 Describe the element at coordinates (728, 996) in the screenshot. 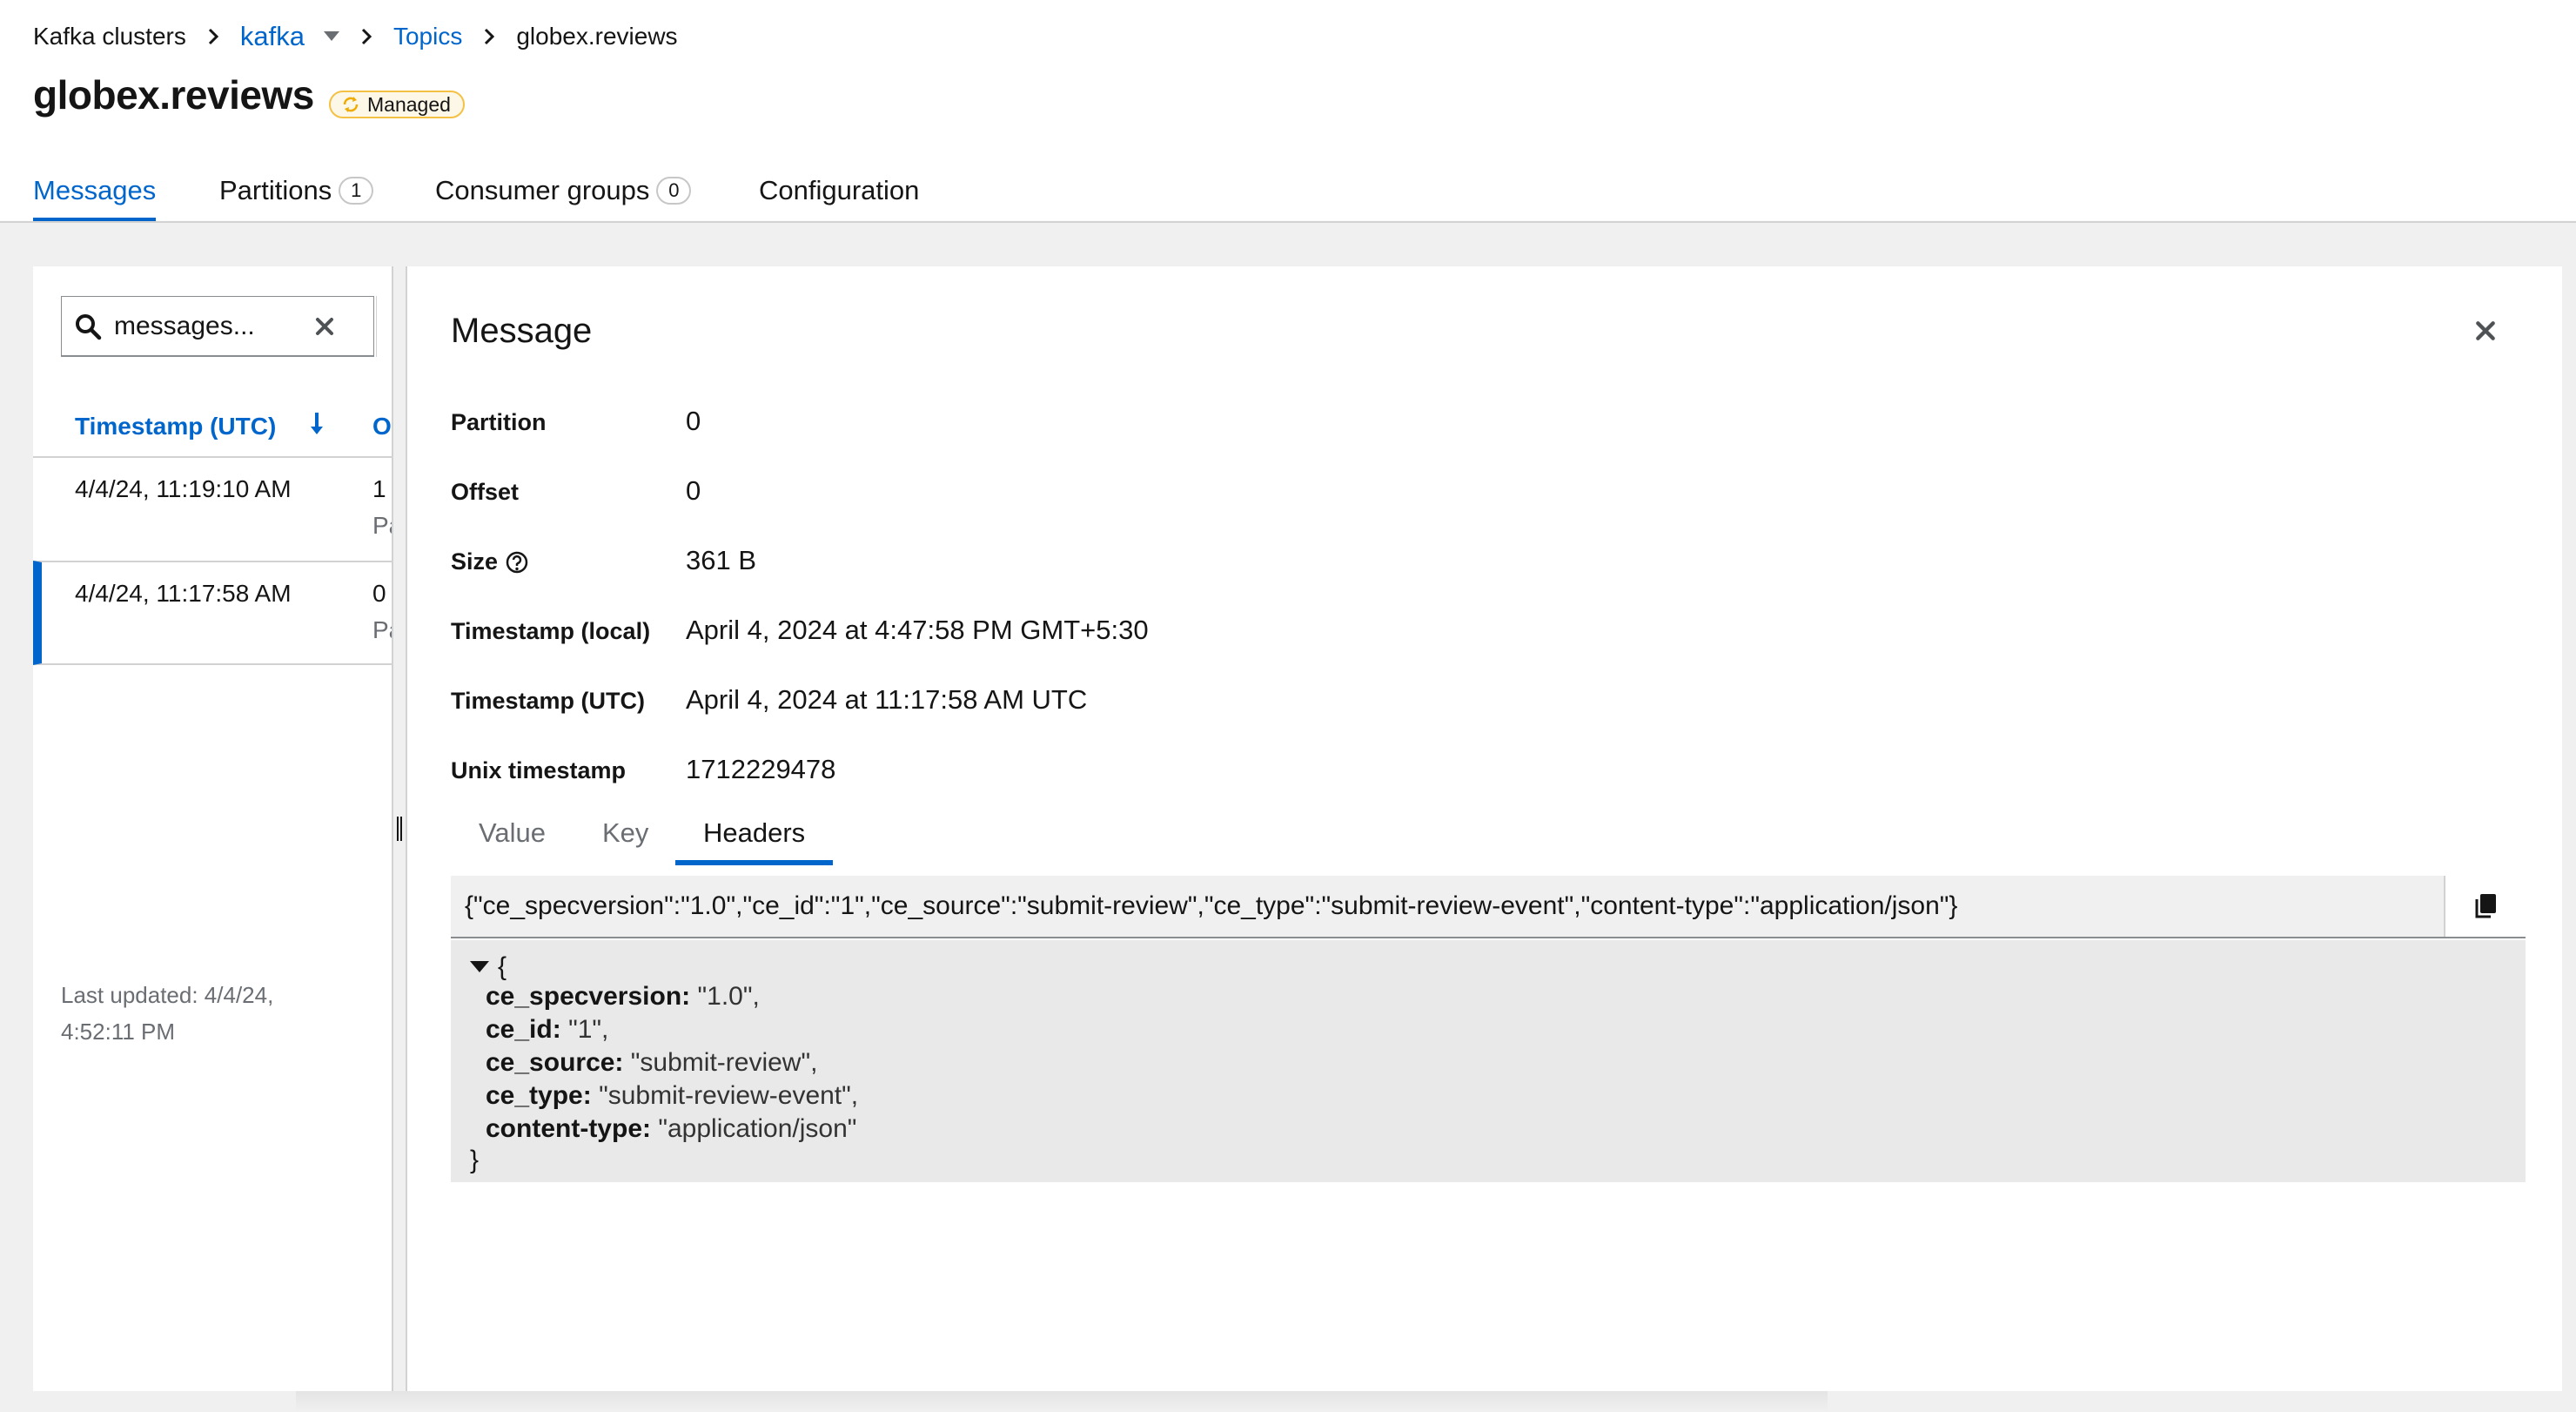

I see `json-value: "1.0",` at that location.